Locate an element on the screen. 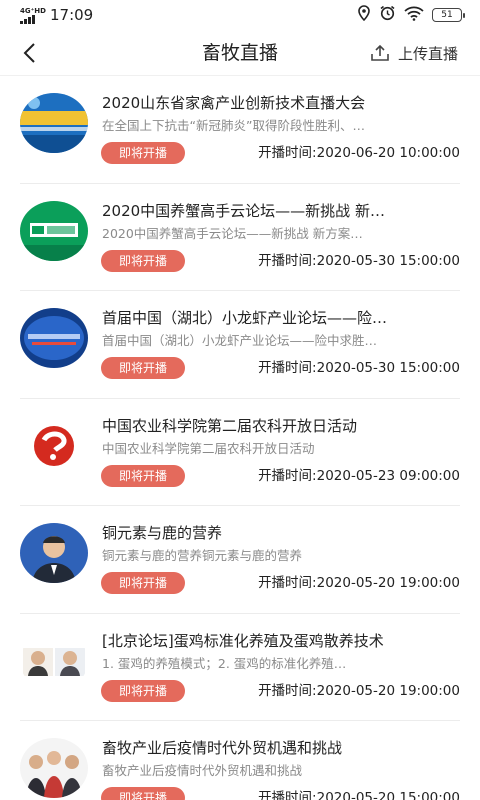 The width and height of the screenshot is (480, 800). battery-icon: 51 is located at coordinates (448, 15).